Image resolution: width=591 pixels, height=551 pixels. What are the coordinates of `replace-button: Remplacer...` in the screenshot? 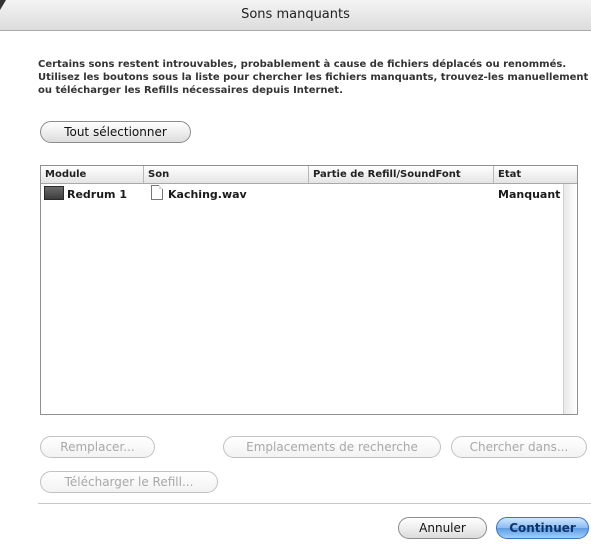 It's located at (97, 447).